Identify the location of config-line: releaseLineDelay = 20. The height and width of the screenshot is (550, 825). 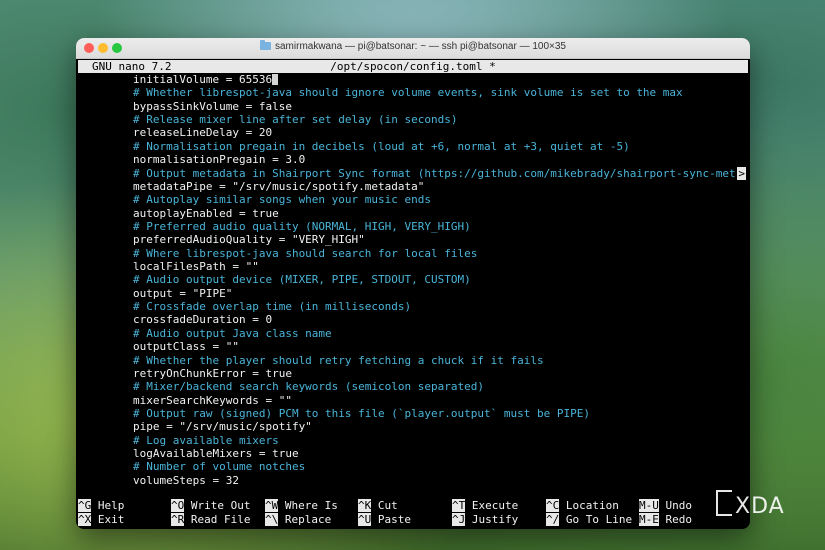
(413, 132).